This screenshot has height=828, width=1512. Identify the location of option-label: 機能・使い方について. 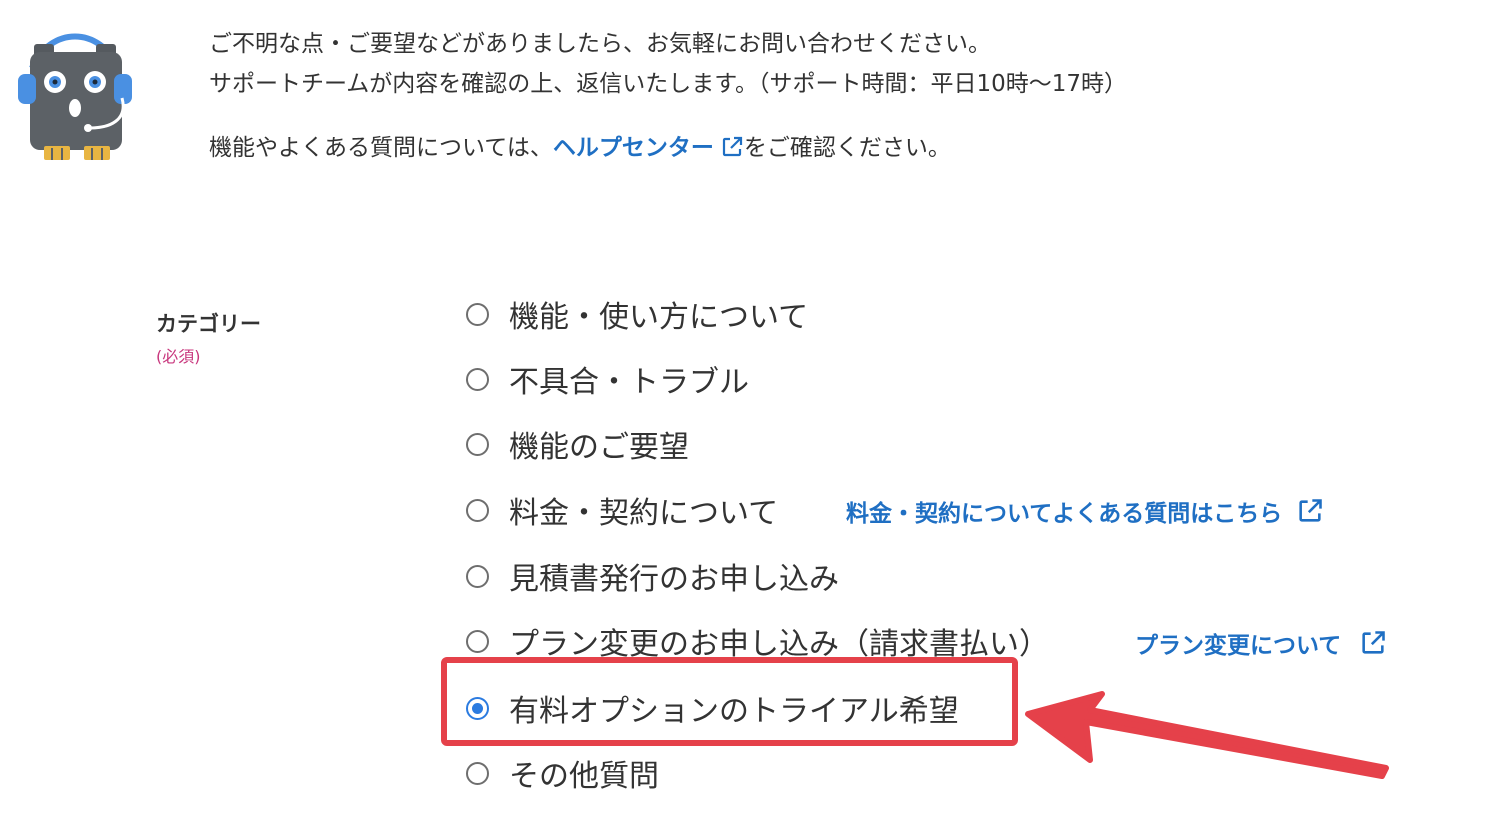
(659, 317).